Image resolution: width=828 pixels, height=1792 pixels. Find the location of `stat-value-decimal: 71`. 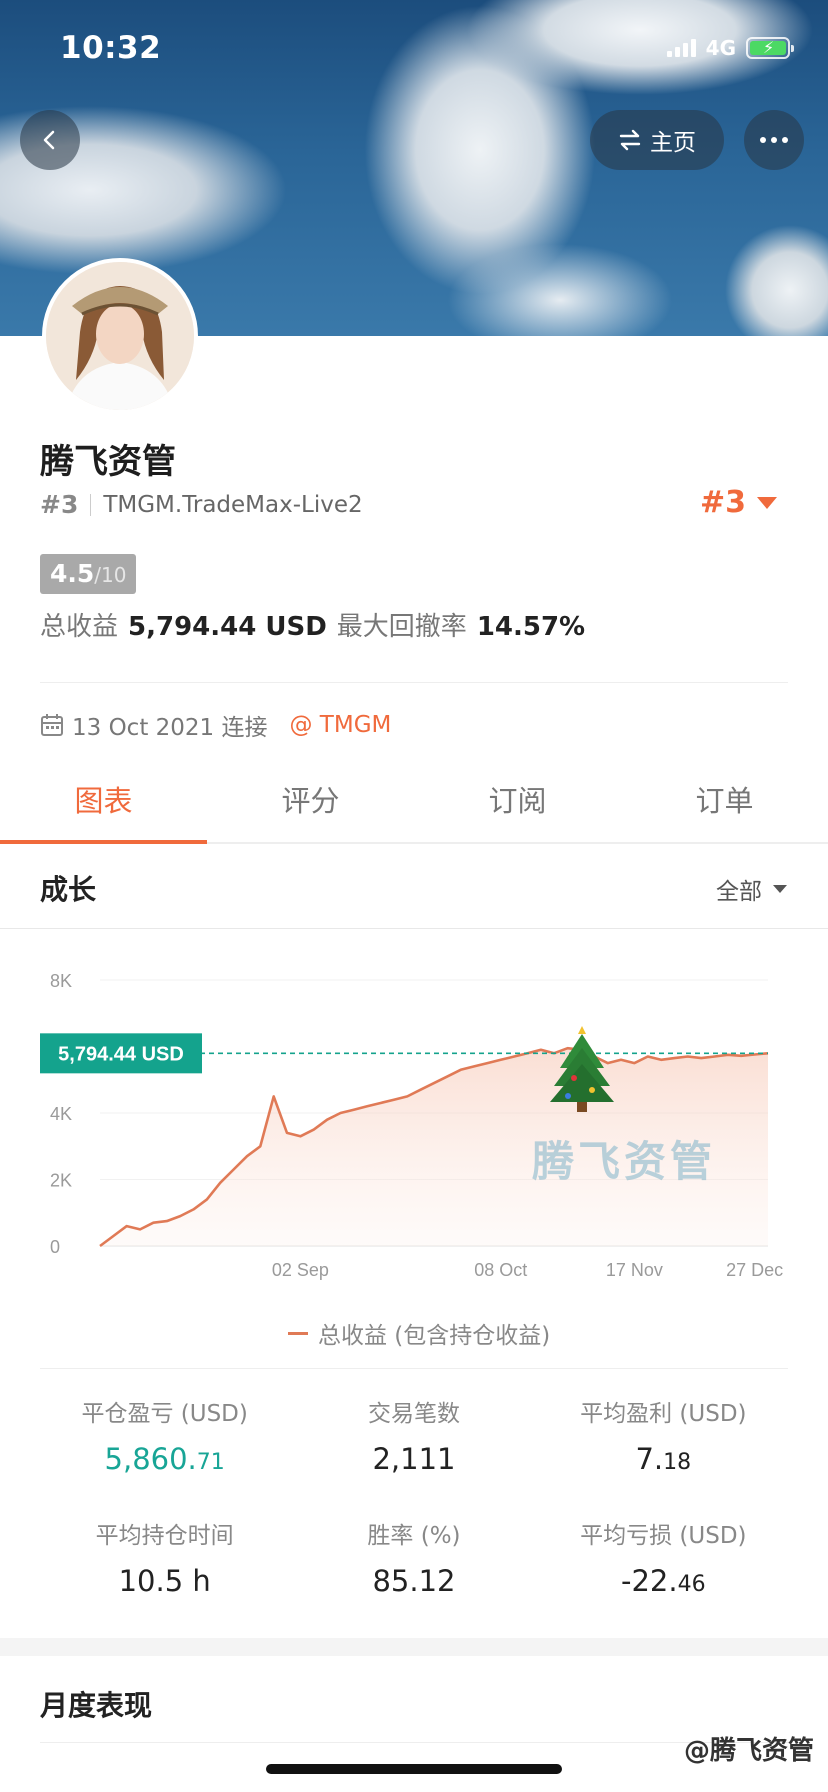

stat-value-decimal: 71 is located at coordinates (210, 1462).